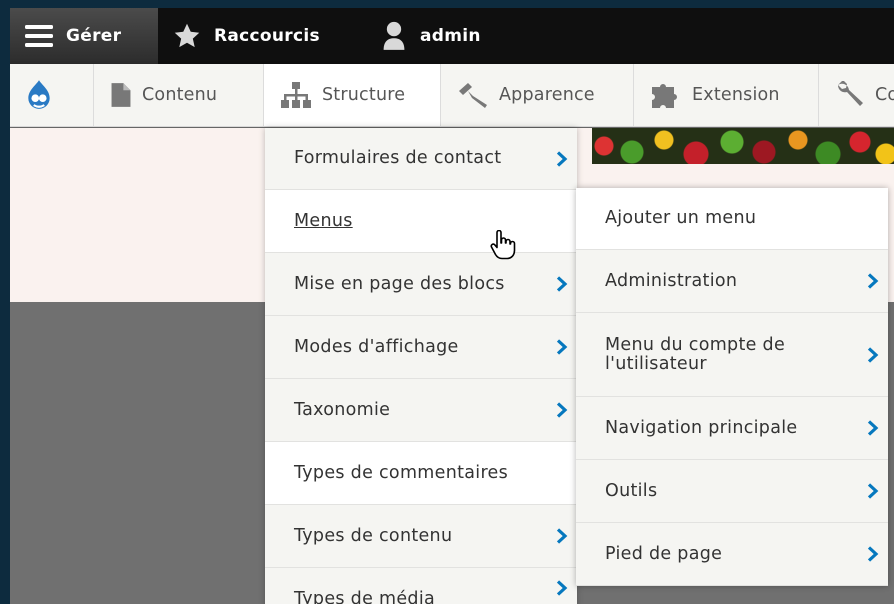  What do you see at coordinates (631, 490) in the screenshot?
I see `menu-item-label: Outils` at bounding box center [631, 490].